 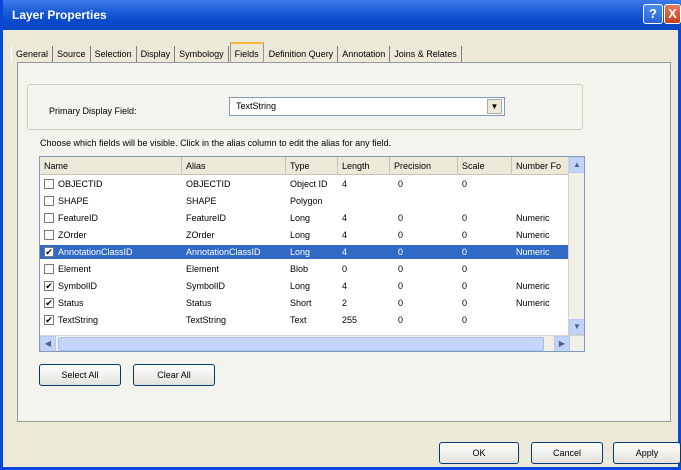 I want to click on table-row: ✔ SymbolID SymbolID Long 4 0 0 Numeric, so click(x=305, y=286).